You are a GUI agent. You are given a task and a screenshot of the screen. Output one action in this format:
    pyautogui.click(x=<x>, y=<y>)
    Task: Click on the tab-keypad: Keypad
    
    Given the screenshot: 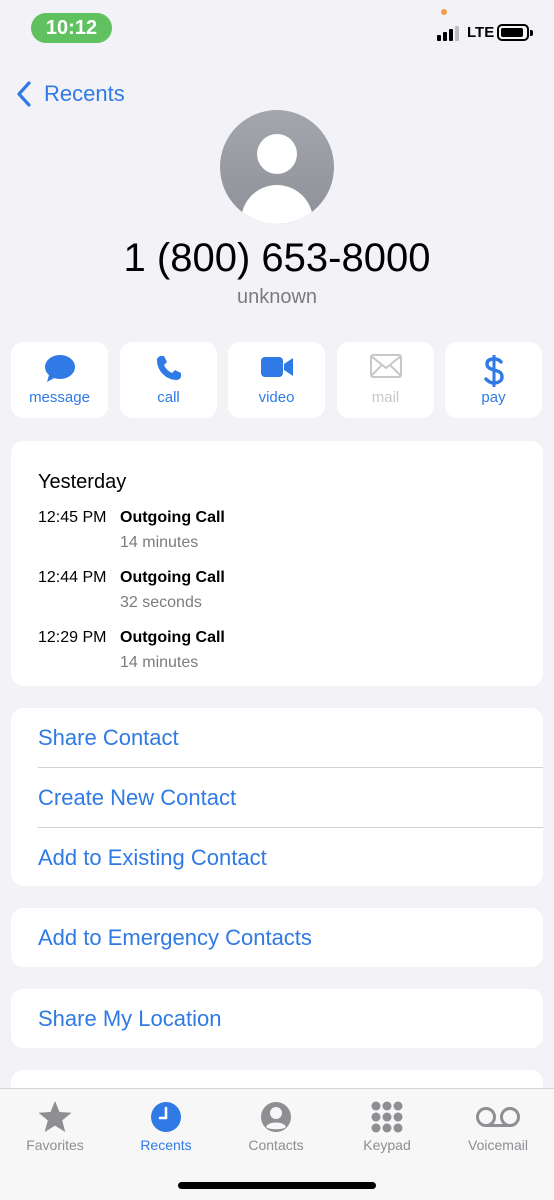 What is the action you would take?
    pyautogui.click(x=387, y=1132)
    